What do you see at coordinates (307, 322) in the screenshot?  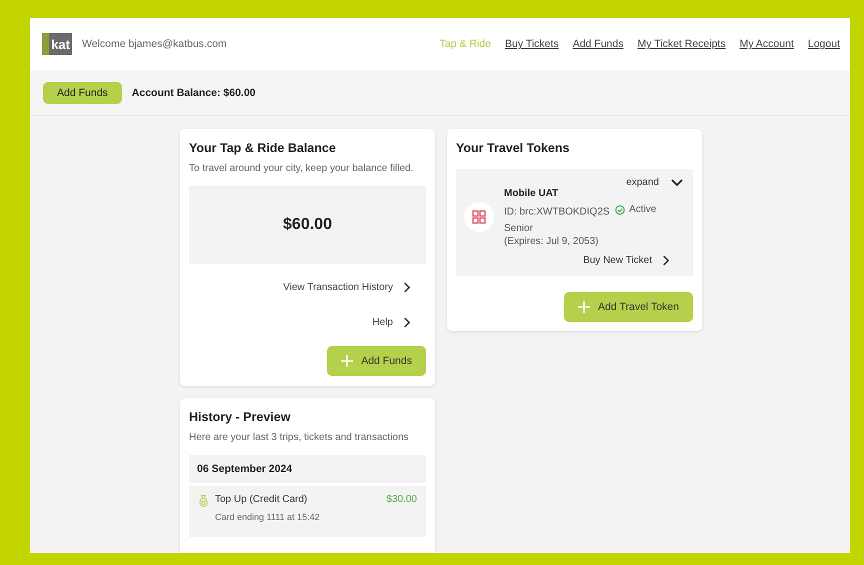 I see `link: Help` at bounding box center [307, 322].